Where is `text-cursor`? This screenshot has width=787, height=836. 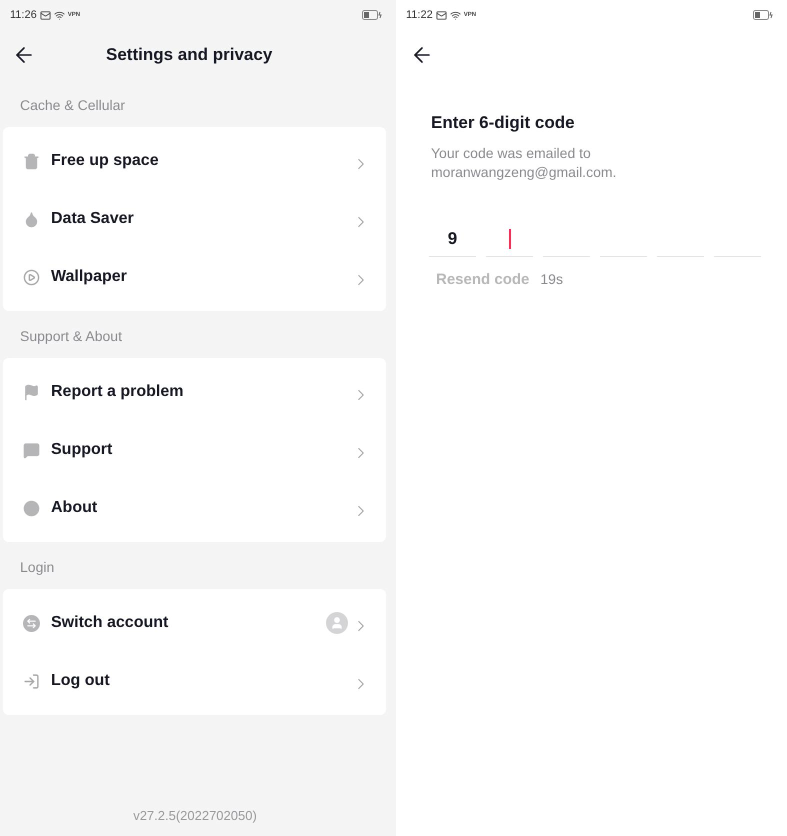 text-cursor is located at coordinates (509, 239).